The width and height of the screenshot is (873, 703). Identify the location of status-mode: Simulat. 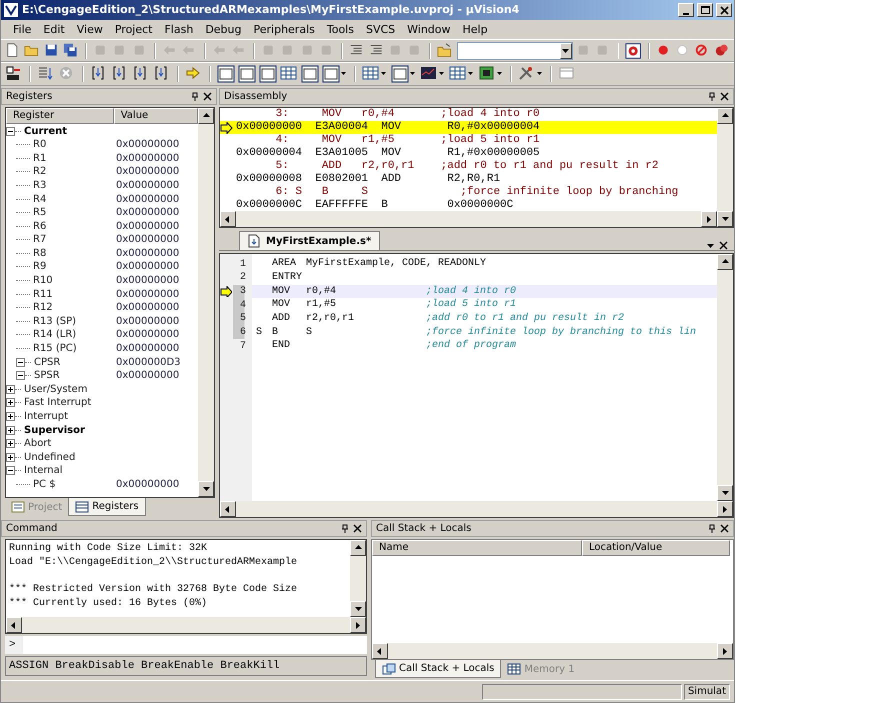
(707, 692).